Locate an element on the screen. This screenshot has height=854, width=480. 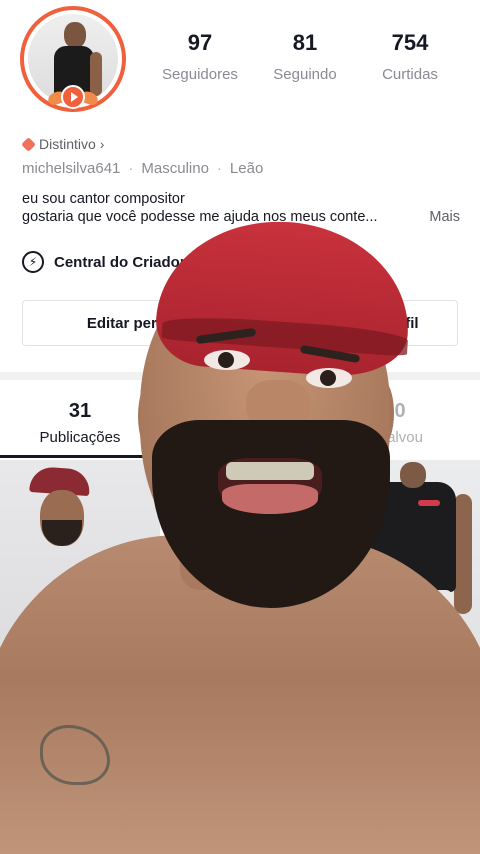
username: michelsilva641 is located at coordinates (71, 168).